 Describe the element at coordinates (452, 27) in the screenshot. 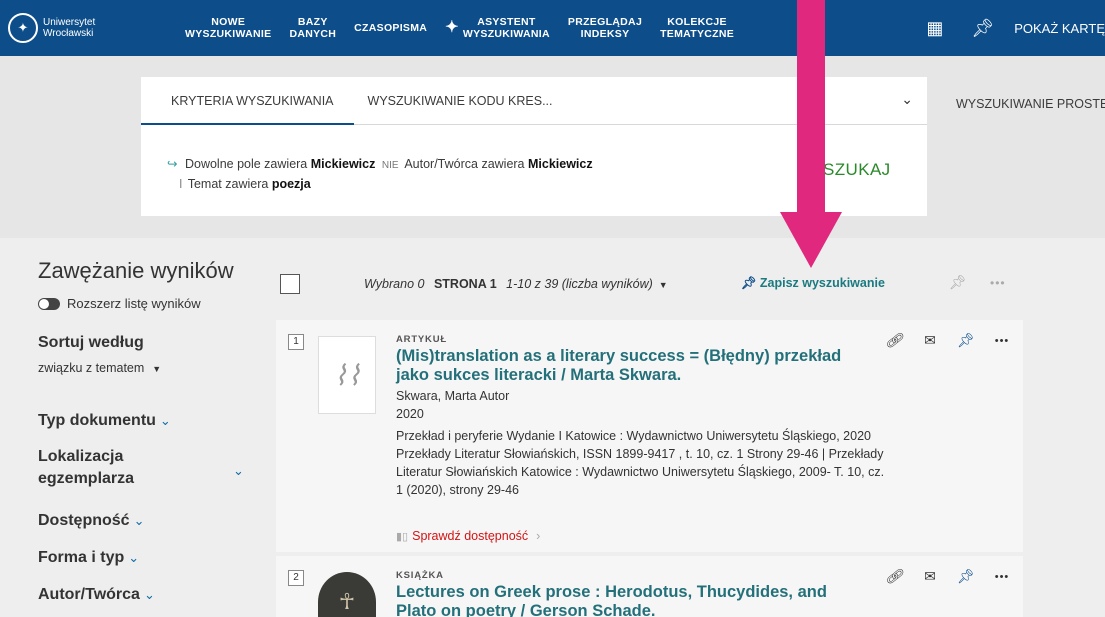

I see `sparkle-icon: ✦` at that location.